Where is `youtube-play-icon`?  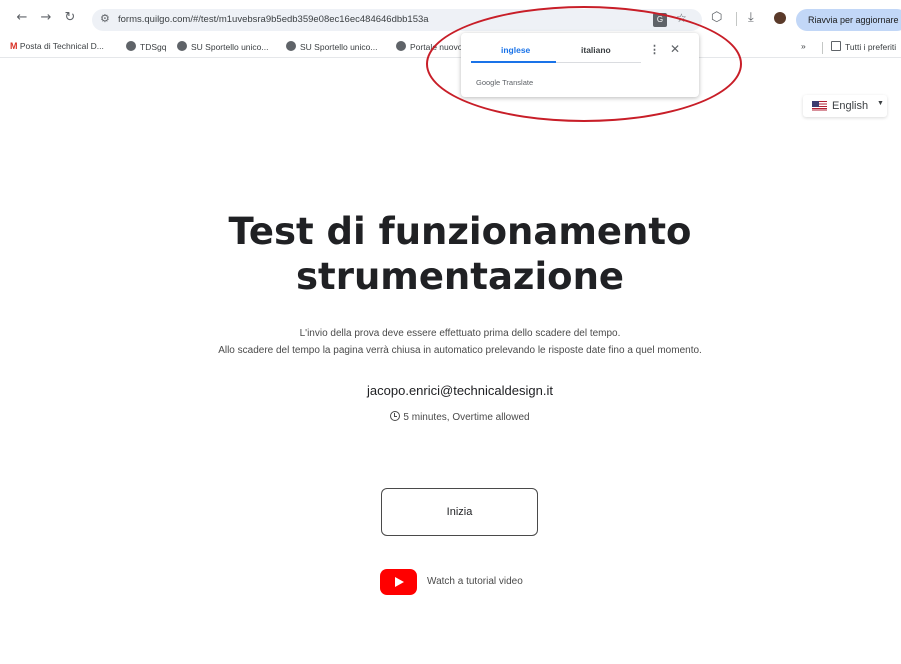
youtube-play-icon is located at coordinates (398, 582).